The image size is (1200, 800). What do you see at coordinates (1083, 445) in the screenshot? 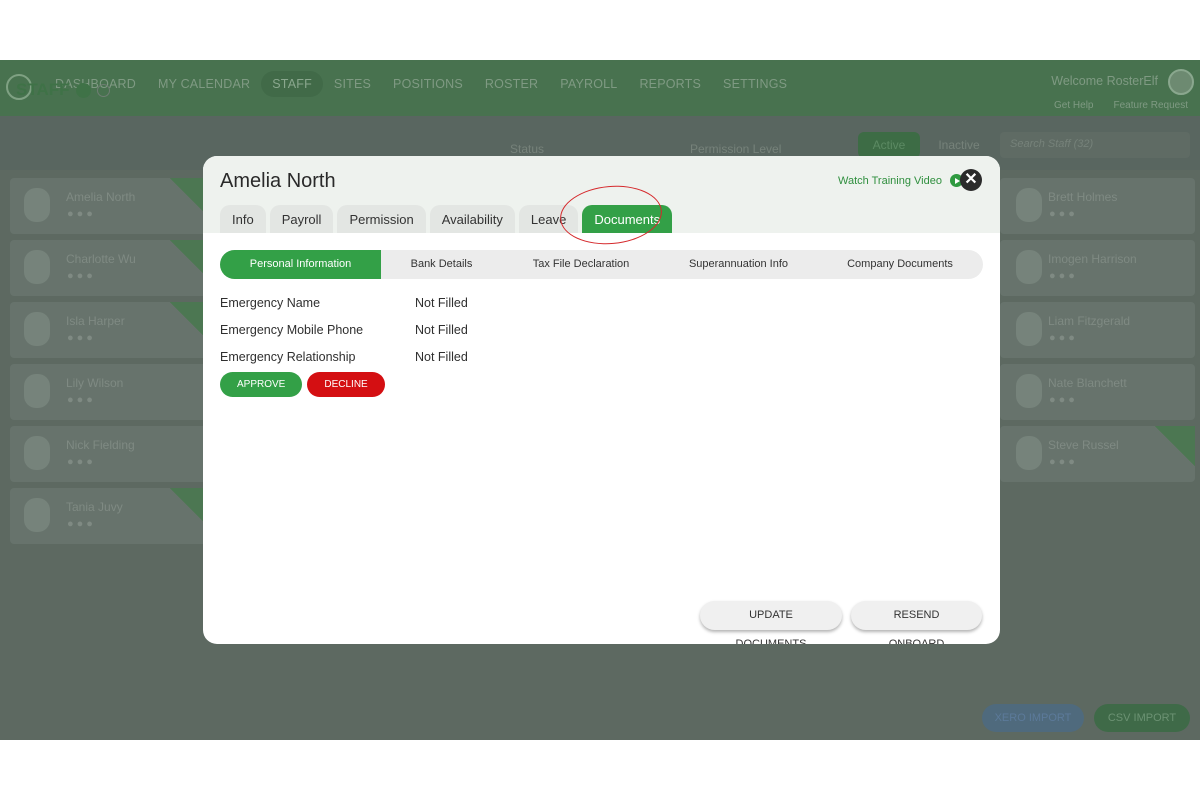
I see `staff-name: Steve Russel` at bounding box center [1083, 445].